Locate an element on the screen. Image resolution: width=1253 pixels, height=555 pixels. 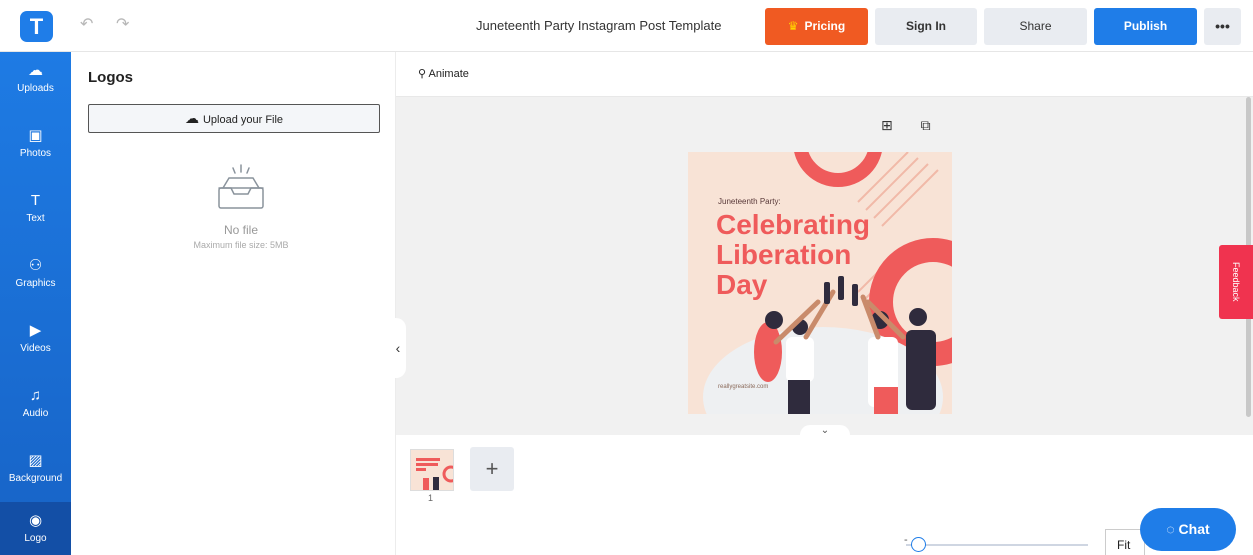
page-thumbnail-preview is located at coordinates (432, 470).